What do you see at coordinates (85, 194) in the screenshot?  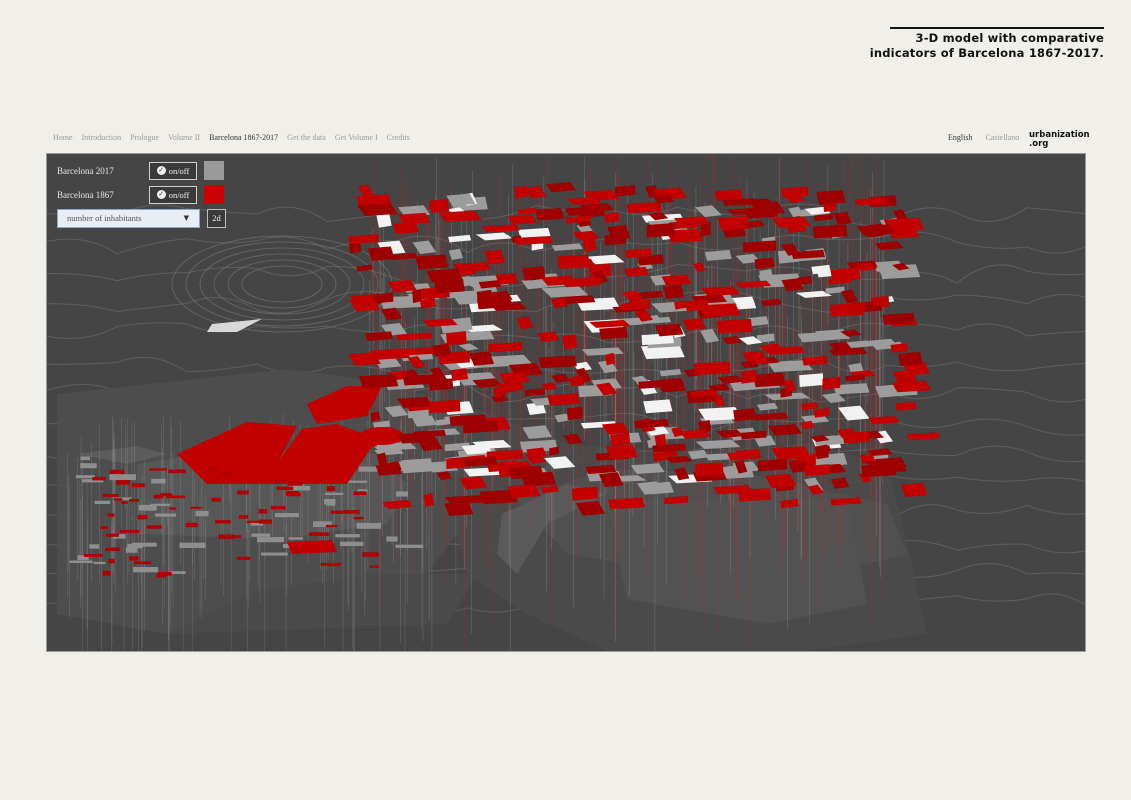 I see `layer-1867-label: Barcelona 1867` at bounding box center [85, 194].